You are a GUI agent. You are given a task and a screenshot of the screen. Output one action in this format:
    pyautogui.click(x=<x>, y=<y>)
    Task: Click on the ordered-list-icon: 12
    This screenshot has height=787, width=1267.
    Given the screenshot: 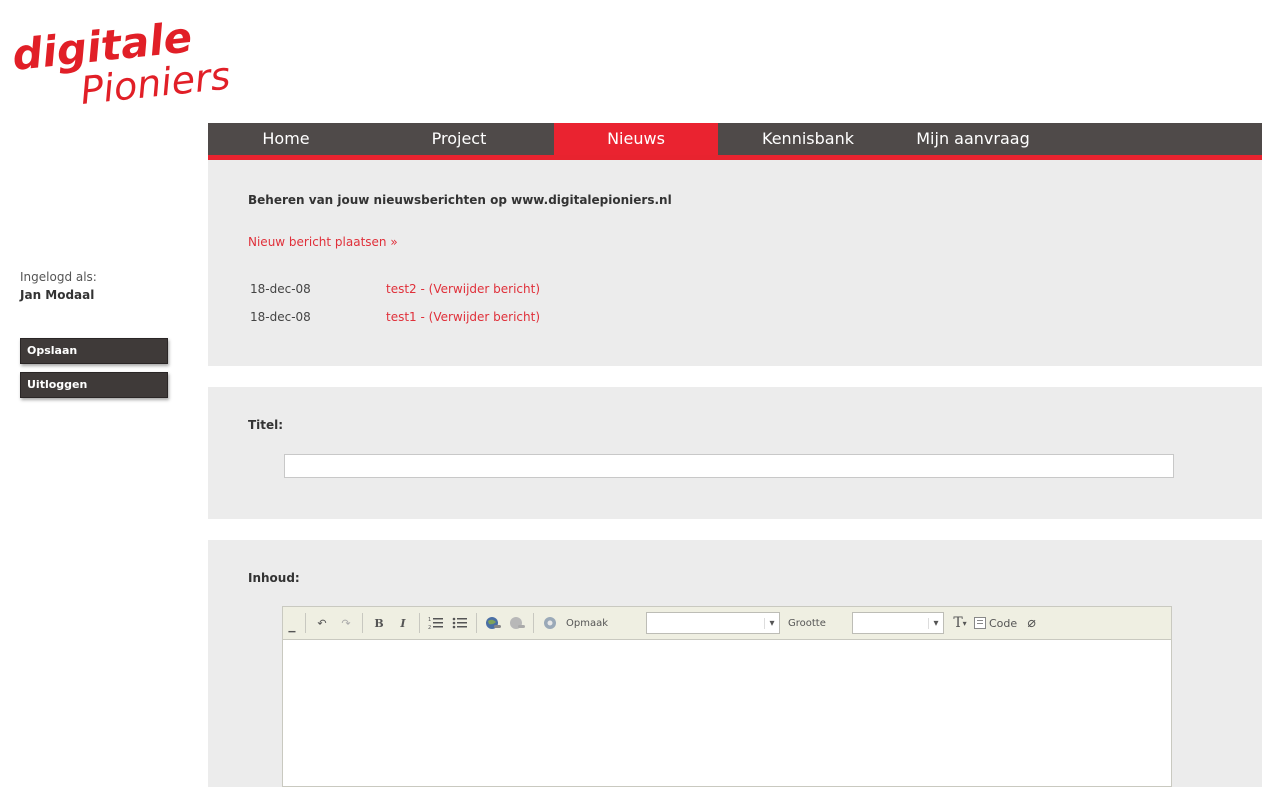 What is the action you would take?
    pyautogui.click(x=436, y=623)
    